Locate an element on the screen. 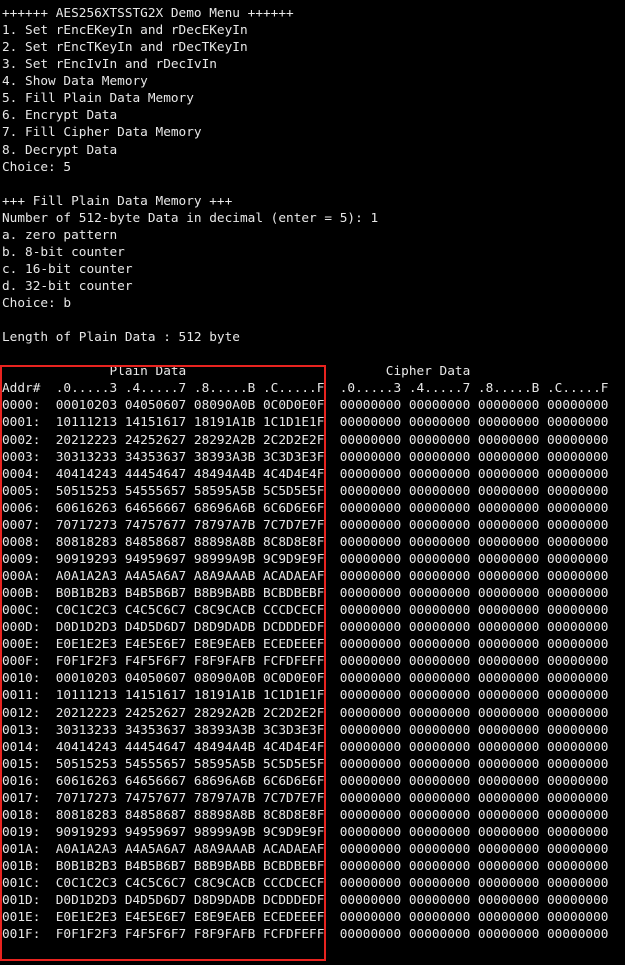 This screenshot has height=965, width=625. choice-prompt: Choice: b is located at coordinates (37, 303).